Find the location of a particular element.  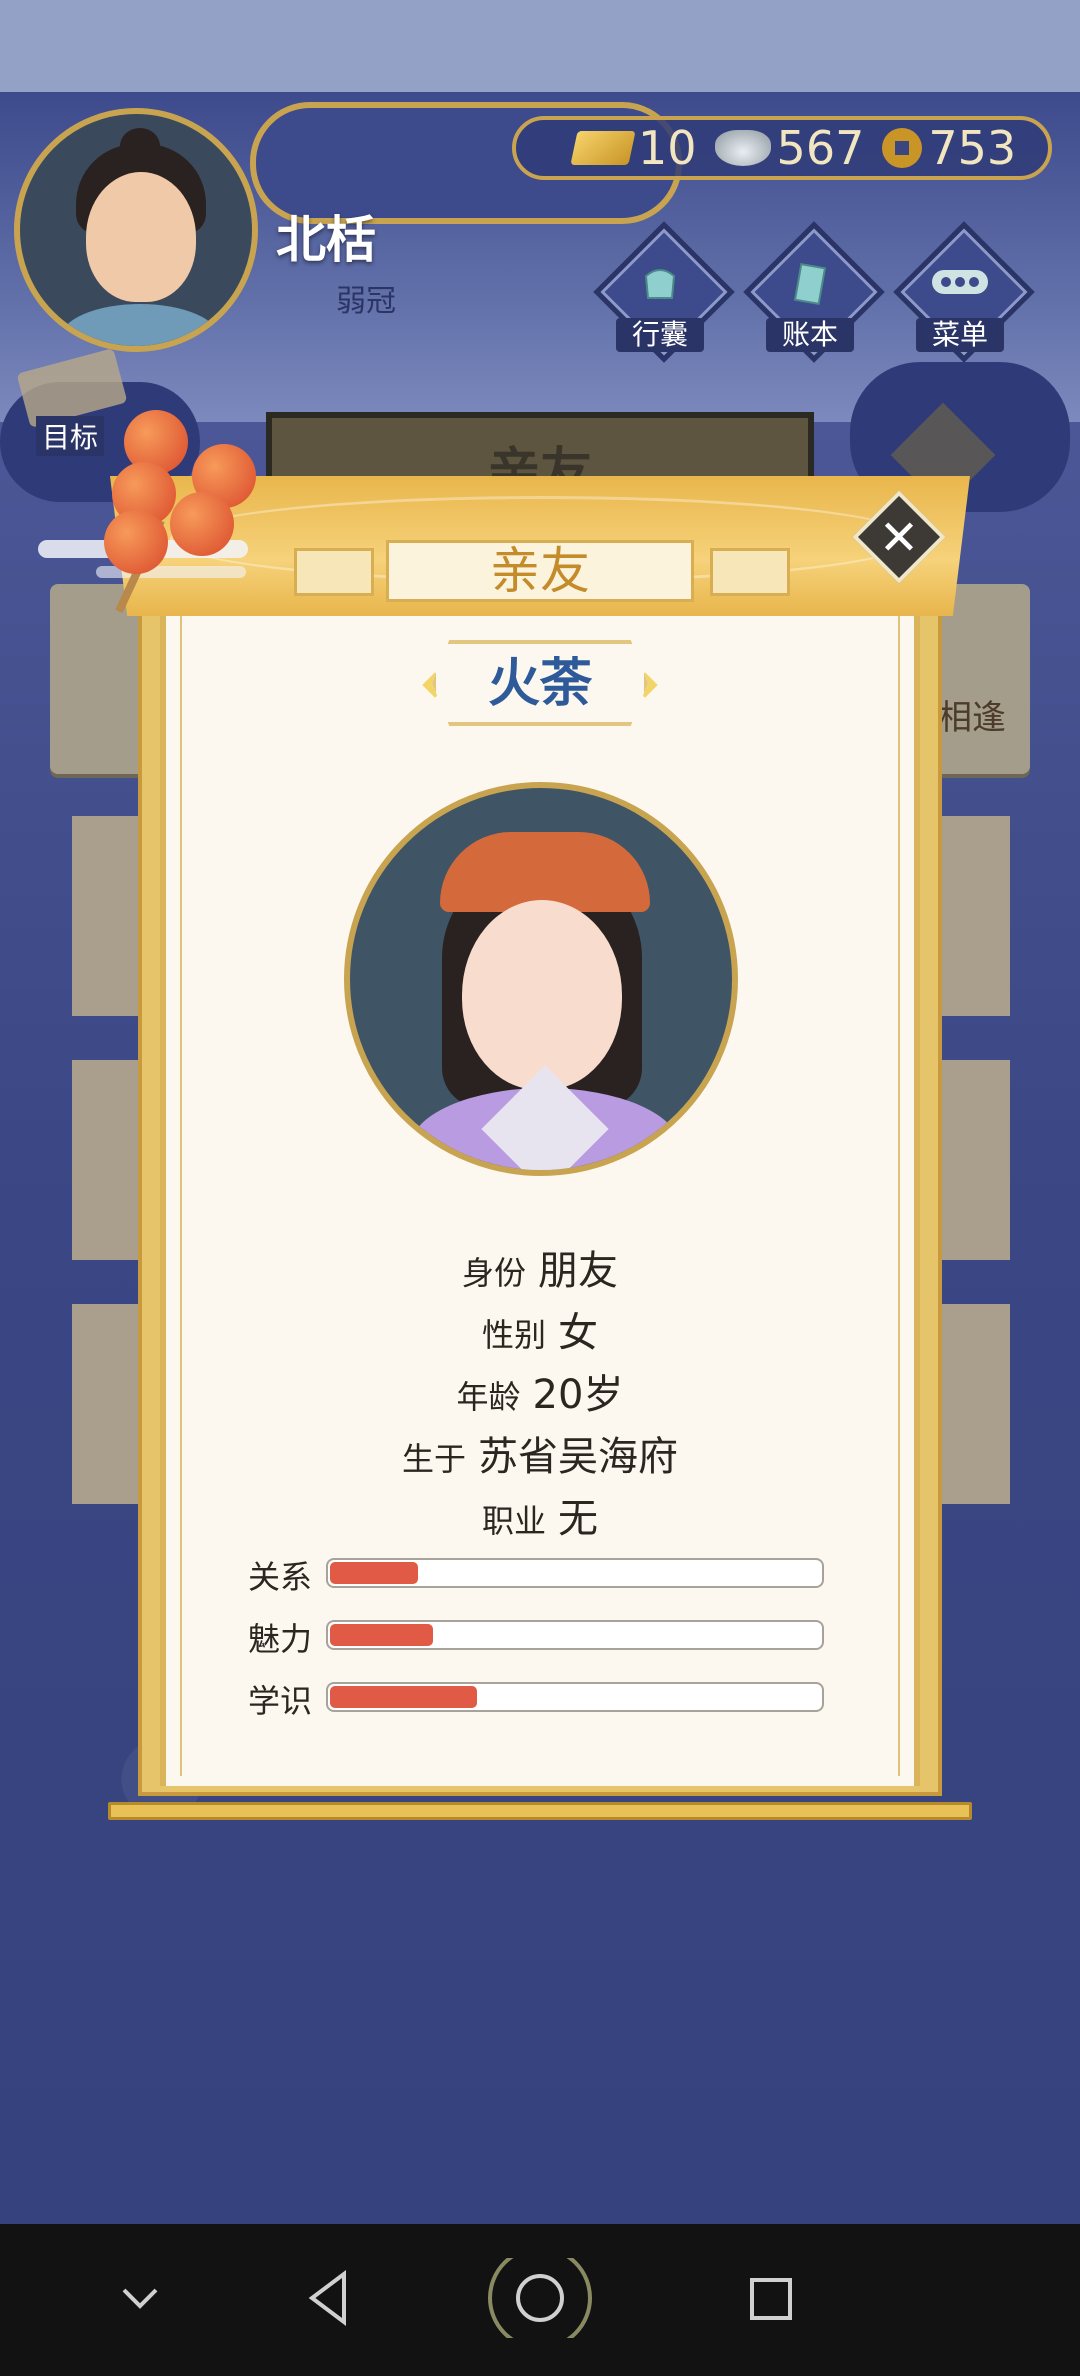

gold-ingot-icon is located at coordinates (603, 148).